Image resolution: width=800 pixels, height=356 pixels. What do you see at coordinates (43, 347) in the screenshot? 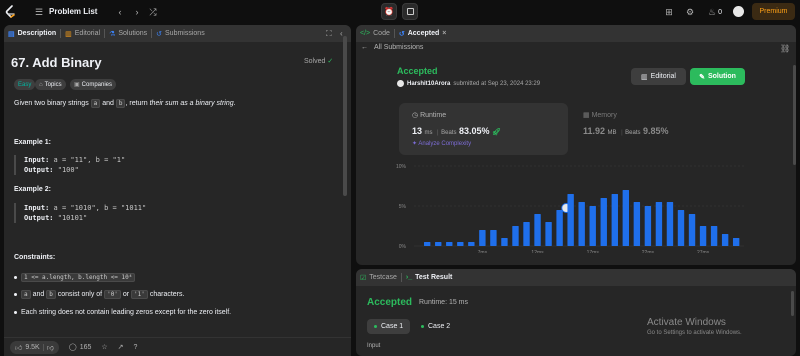
I see `divider` at bounding box center [43, 347].